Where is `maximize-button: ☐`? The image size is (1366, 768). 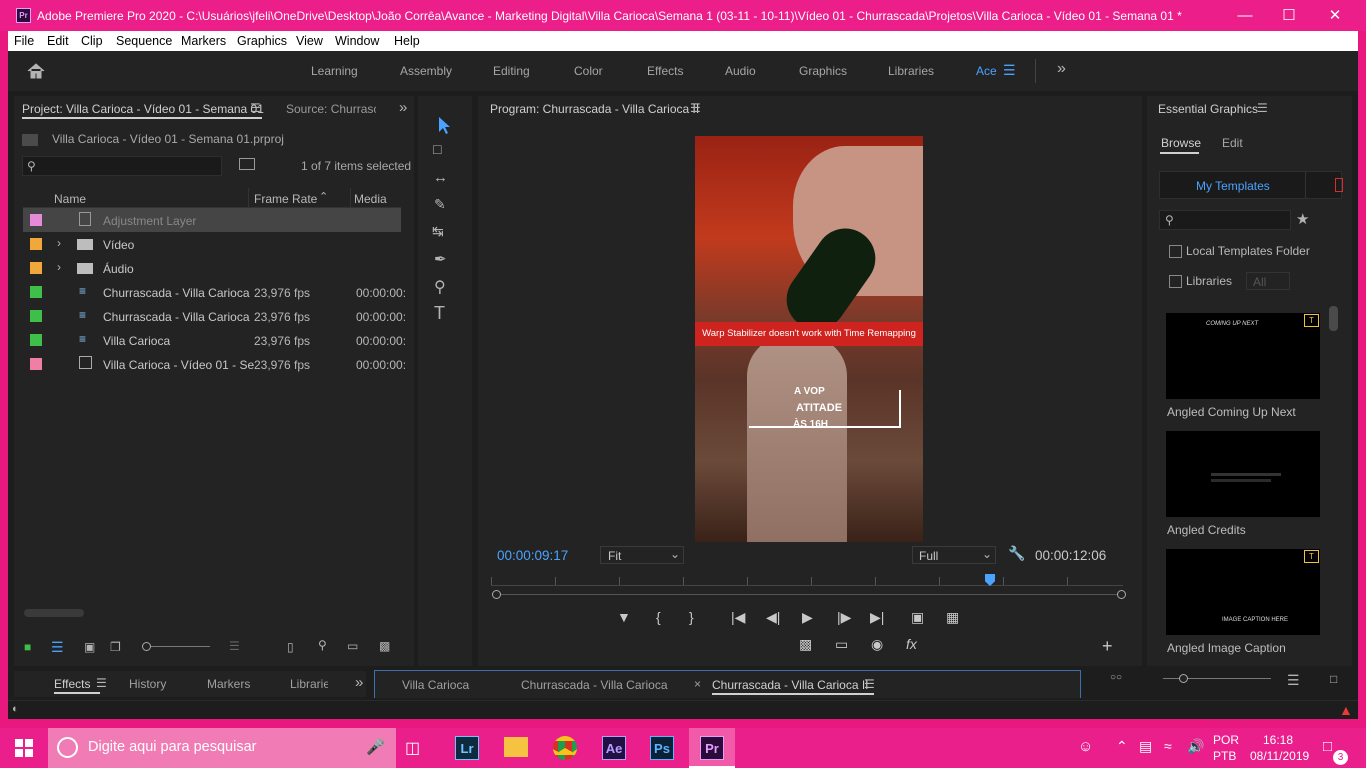
maximize-button: ☐ is located at coordinates (1289, 15).